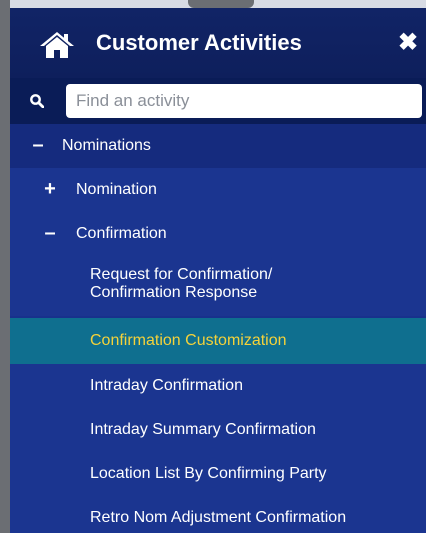  What do you see at coordinates (218, 234) in the screenshot?
I see `menu-subgroup-confirmation: – Confirmation` at bounding box center [218, 234].